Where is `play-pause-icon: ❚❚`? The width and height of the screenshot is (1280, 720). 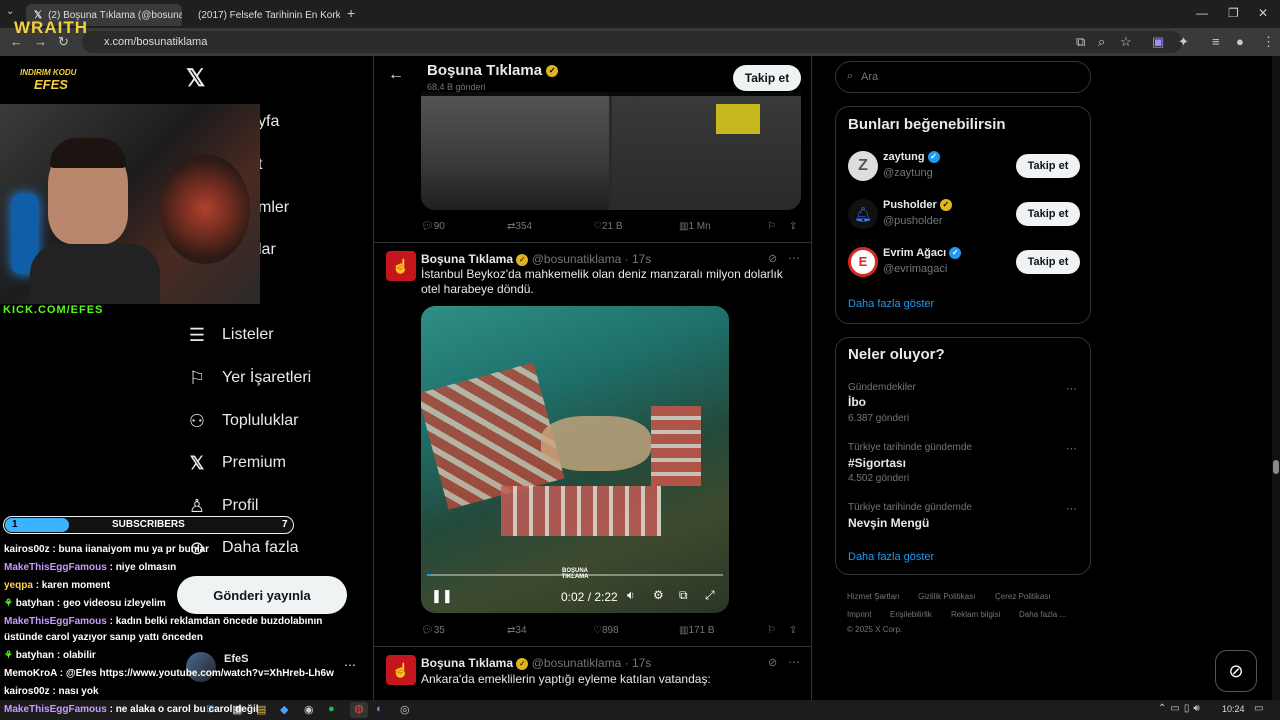 play-pause-icon: ❚❚ is located at coordinates (442, 596).